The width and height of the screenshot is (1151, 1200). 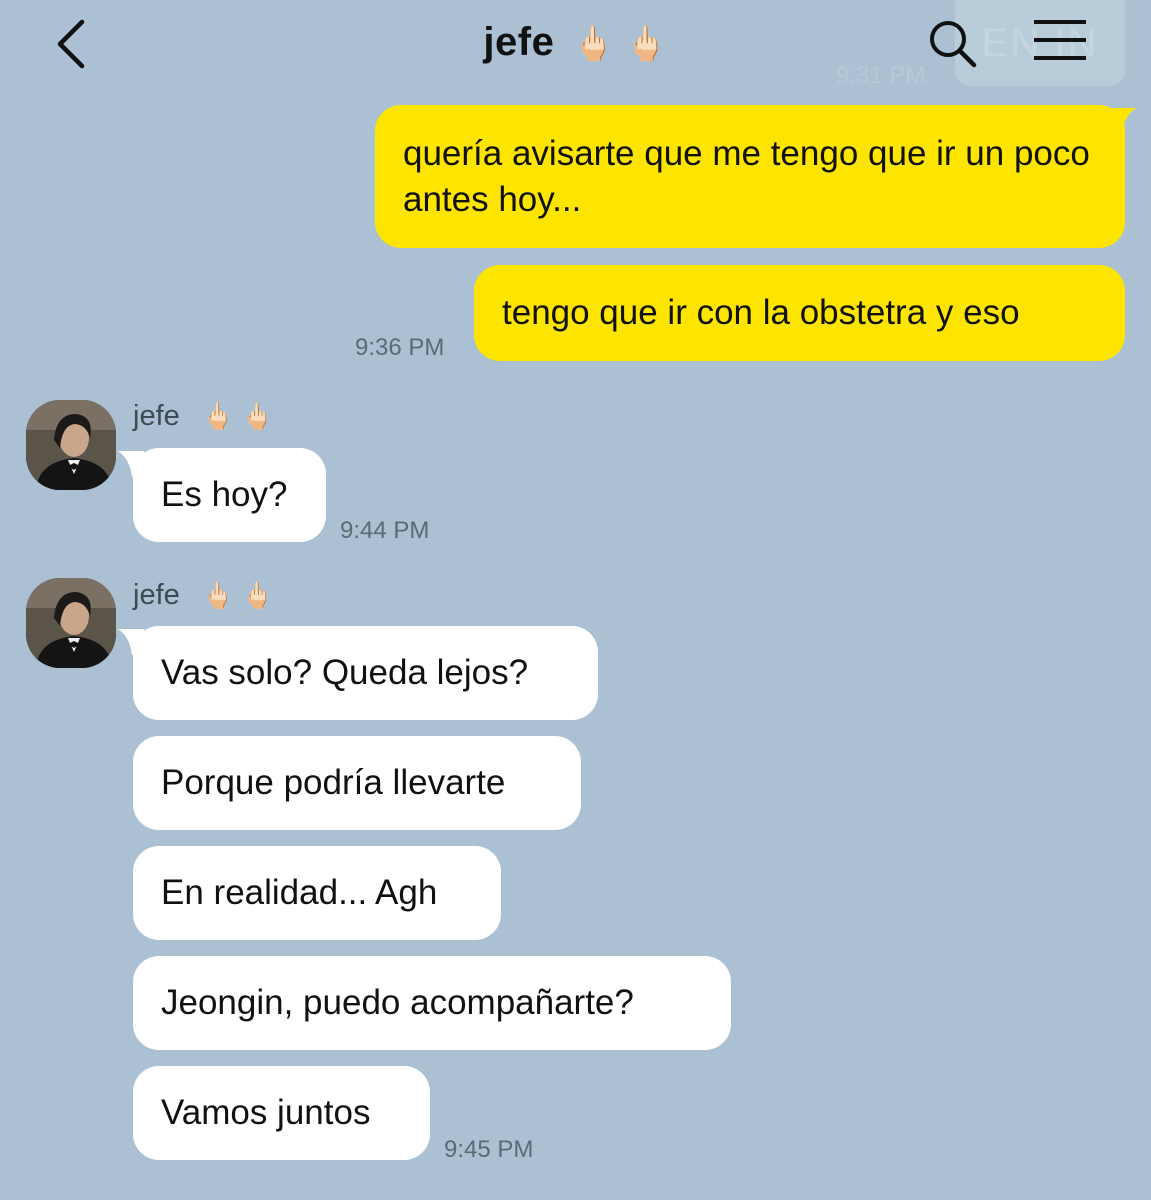 I want to click on chat-title-emoji: 🖕🏻 🖕🏻, so click(x=619, y=44).